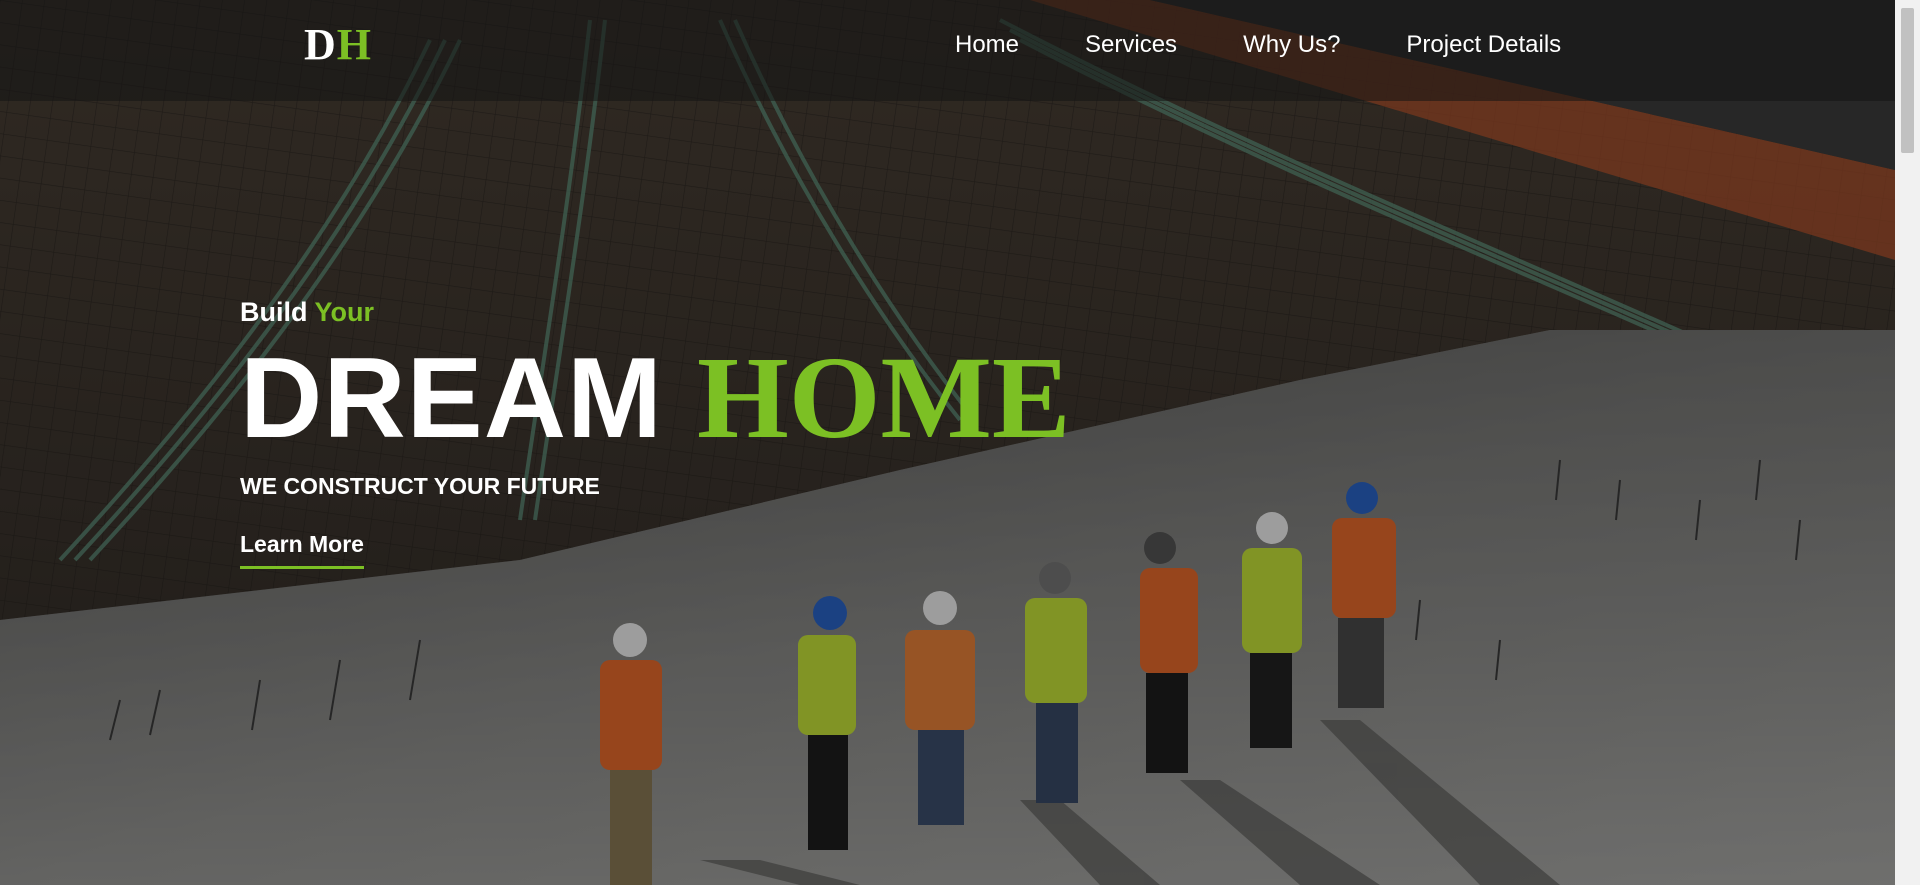  I want to click on page-scrollbar, so click(1907, 442).